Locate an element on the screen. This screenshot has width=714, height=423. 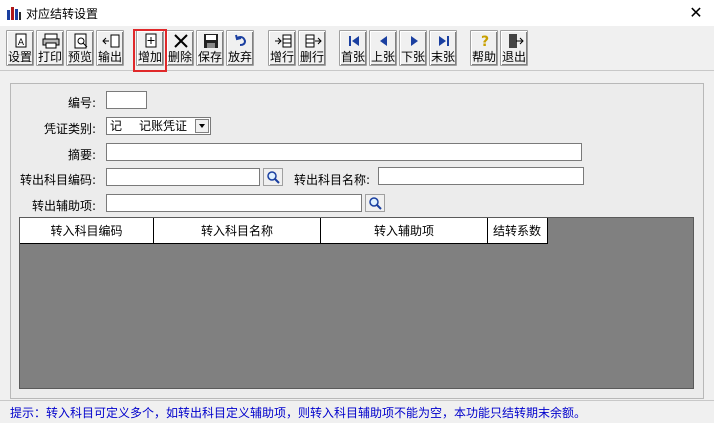
dropdown-button is located at coordinates (202, 126).